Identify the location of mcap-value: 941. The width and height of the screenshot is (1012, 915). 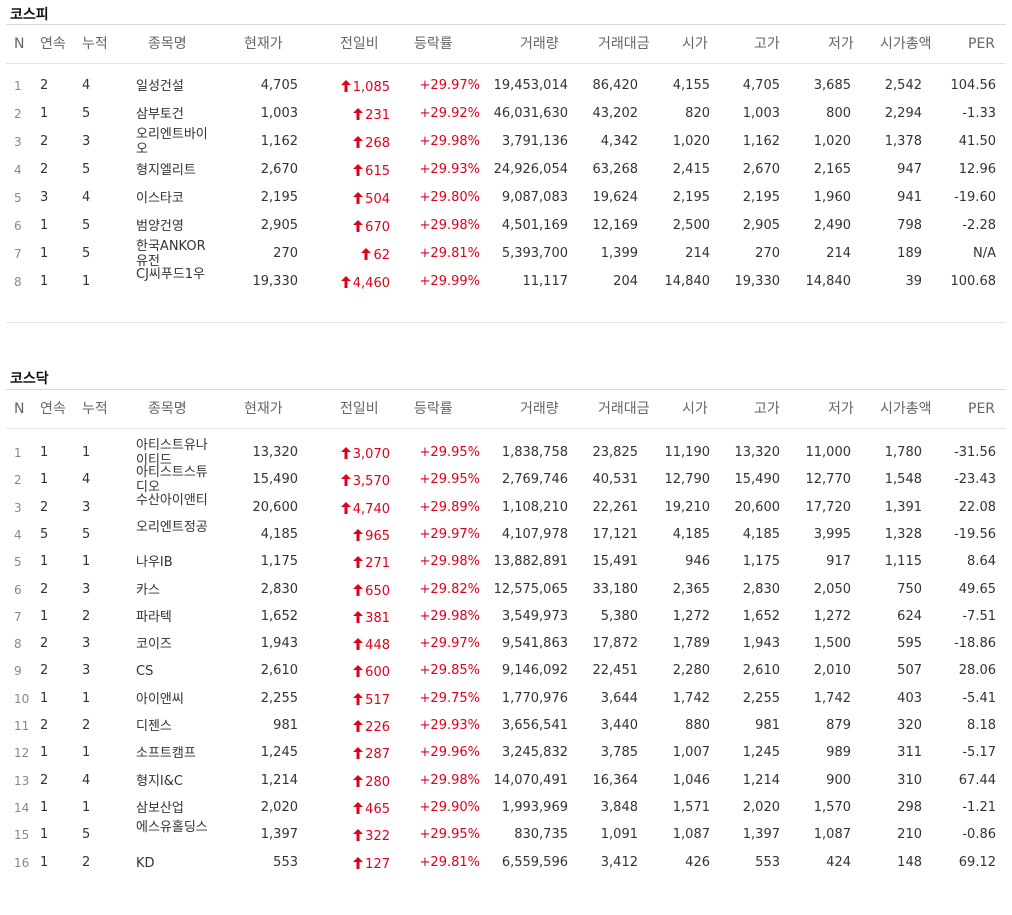
(909, 197).